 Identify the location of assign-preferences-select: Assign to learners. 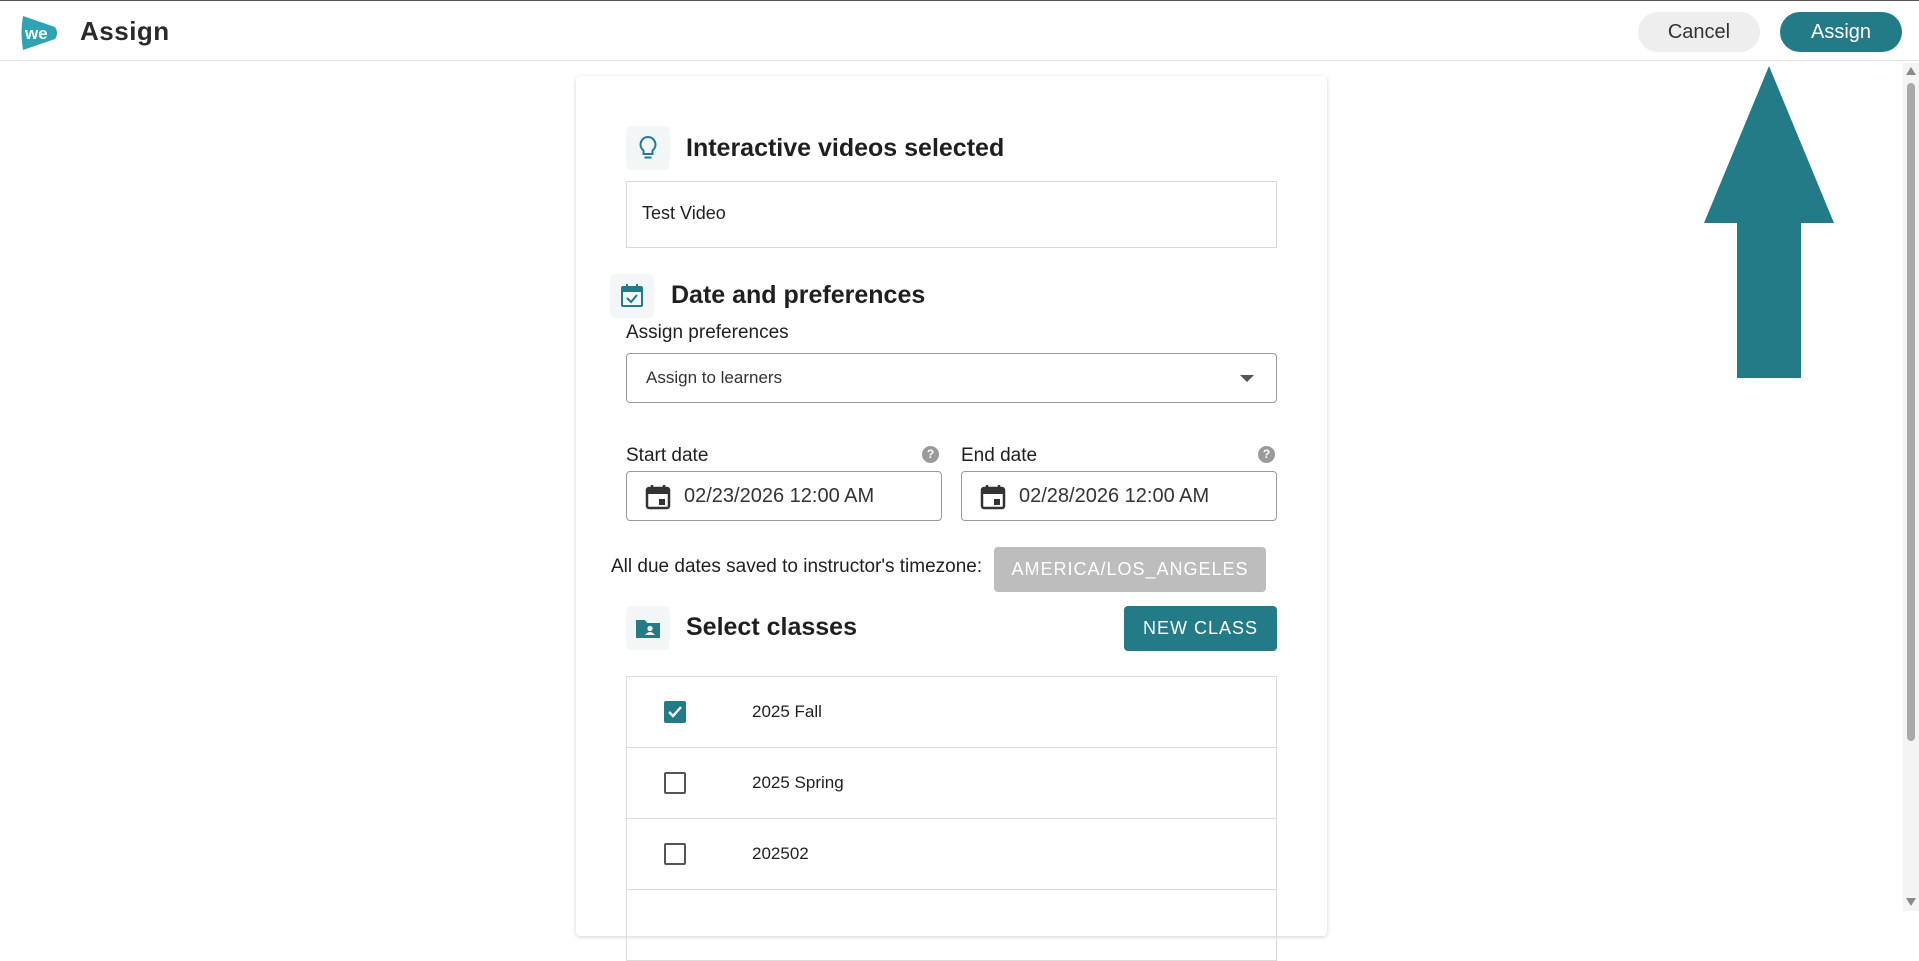
(951, 378).